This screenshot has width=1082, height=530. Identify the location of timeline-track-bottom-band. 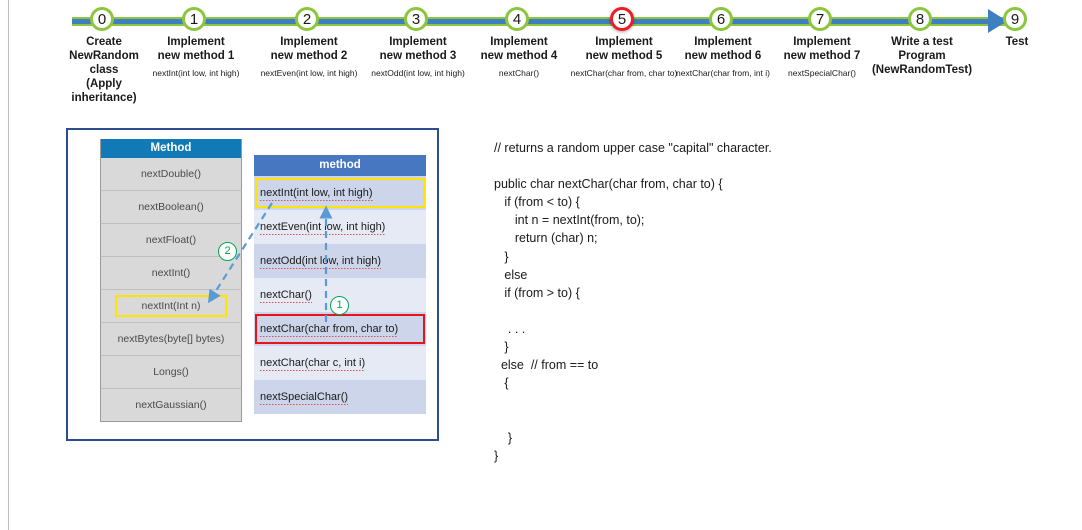
(543, 25).